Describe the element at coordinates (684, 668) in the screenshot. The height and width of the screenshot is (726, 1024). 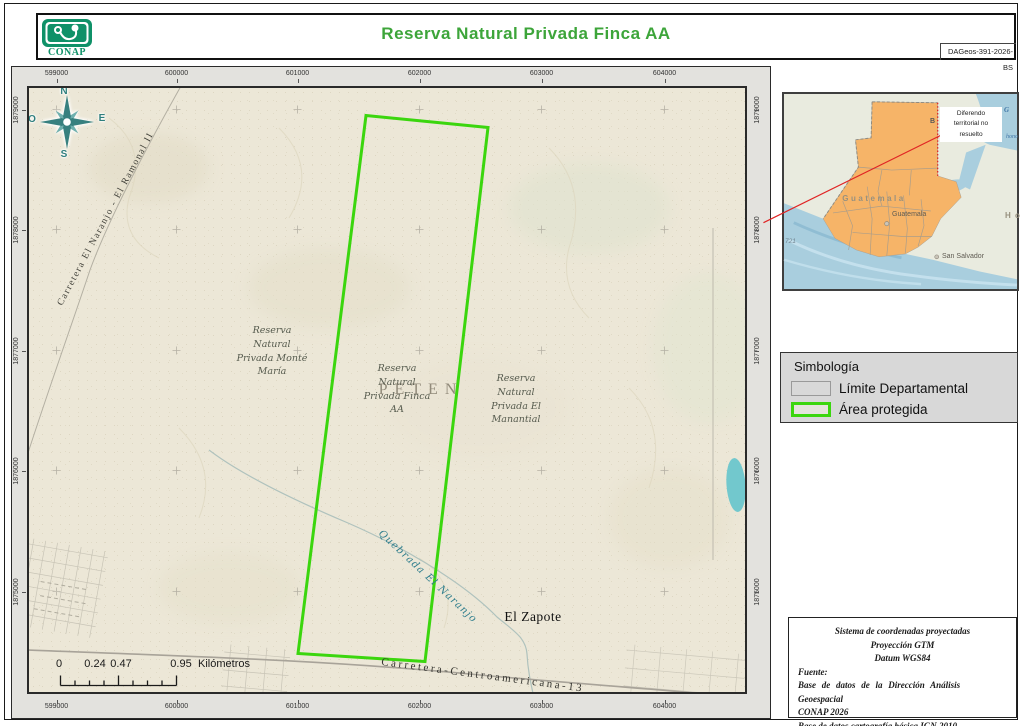
I see `village-grid-east` at that location.